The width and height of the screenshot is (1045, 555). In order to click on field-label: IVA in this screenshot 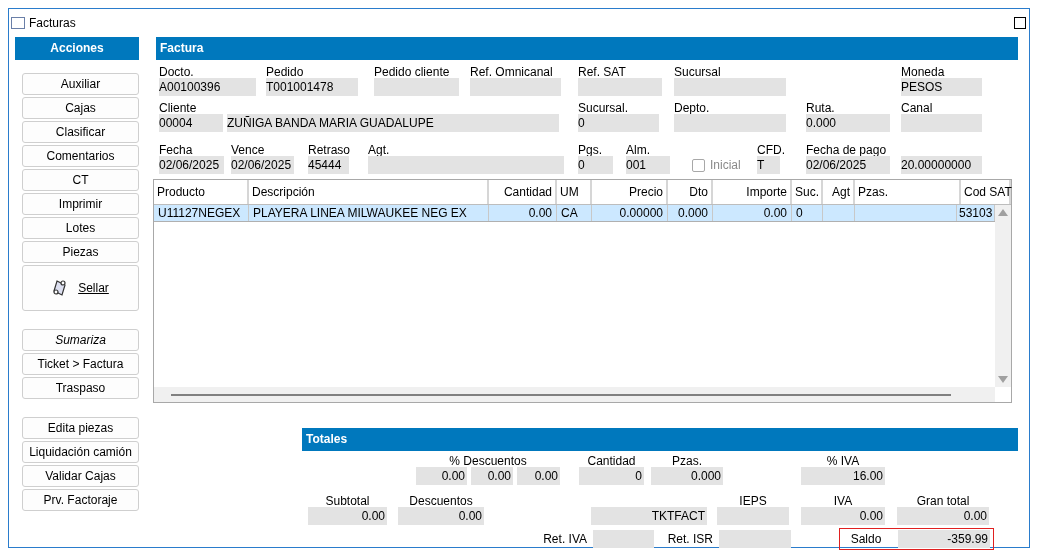, I will do `click(843, 501)`.